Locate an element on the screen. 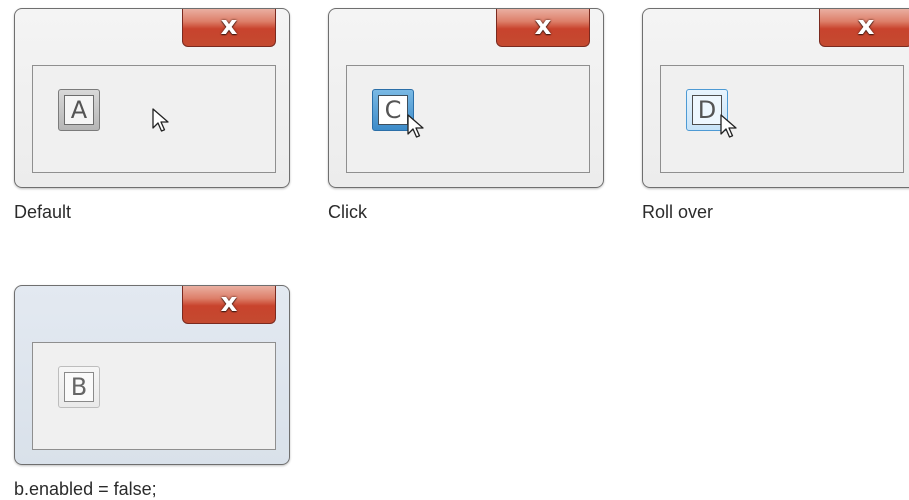  button-label: C is located at coordinates (393, 110).